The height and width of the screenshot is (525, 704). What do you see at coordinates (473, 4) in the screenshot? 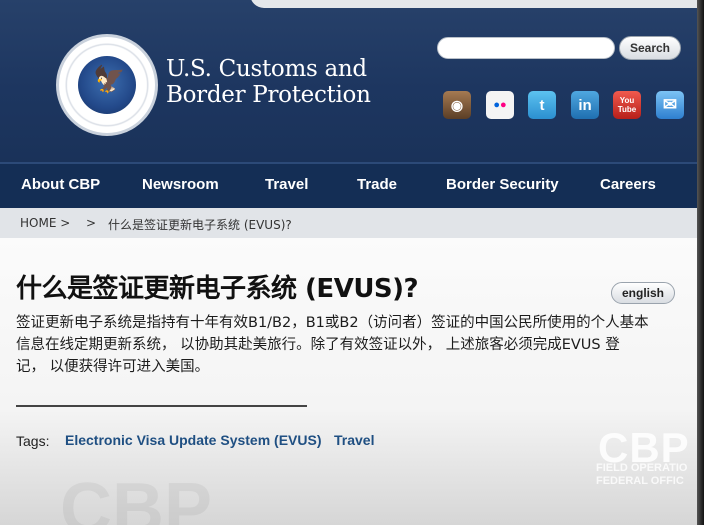
I see `header-top-curve` at bounding box center [473, 4].